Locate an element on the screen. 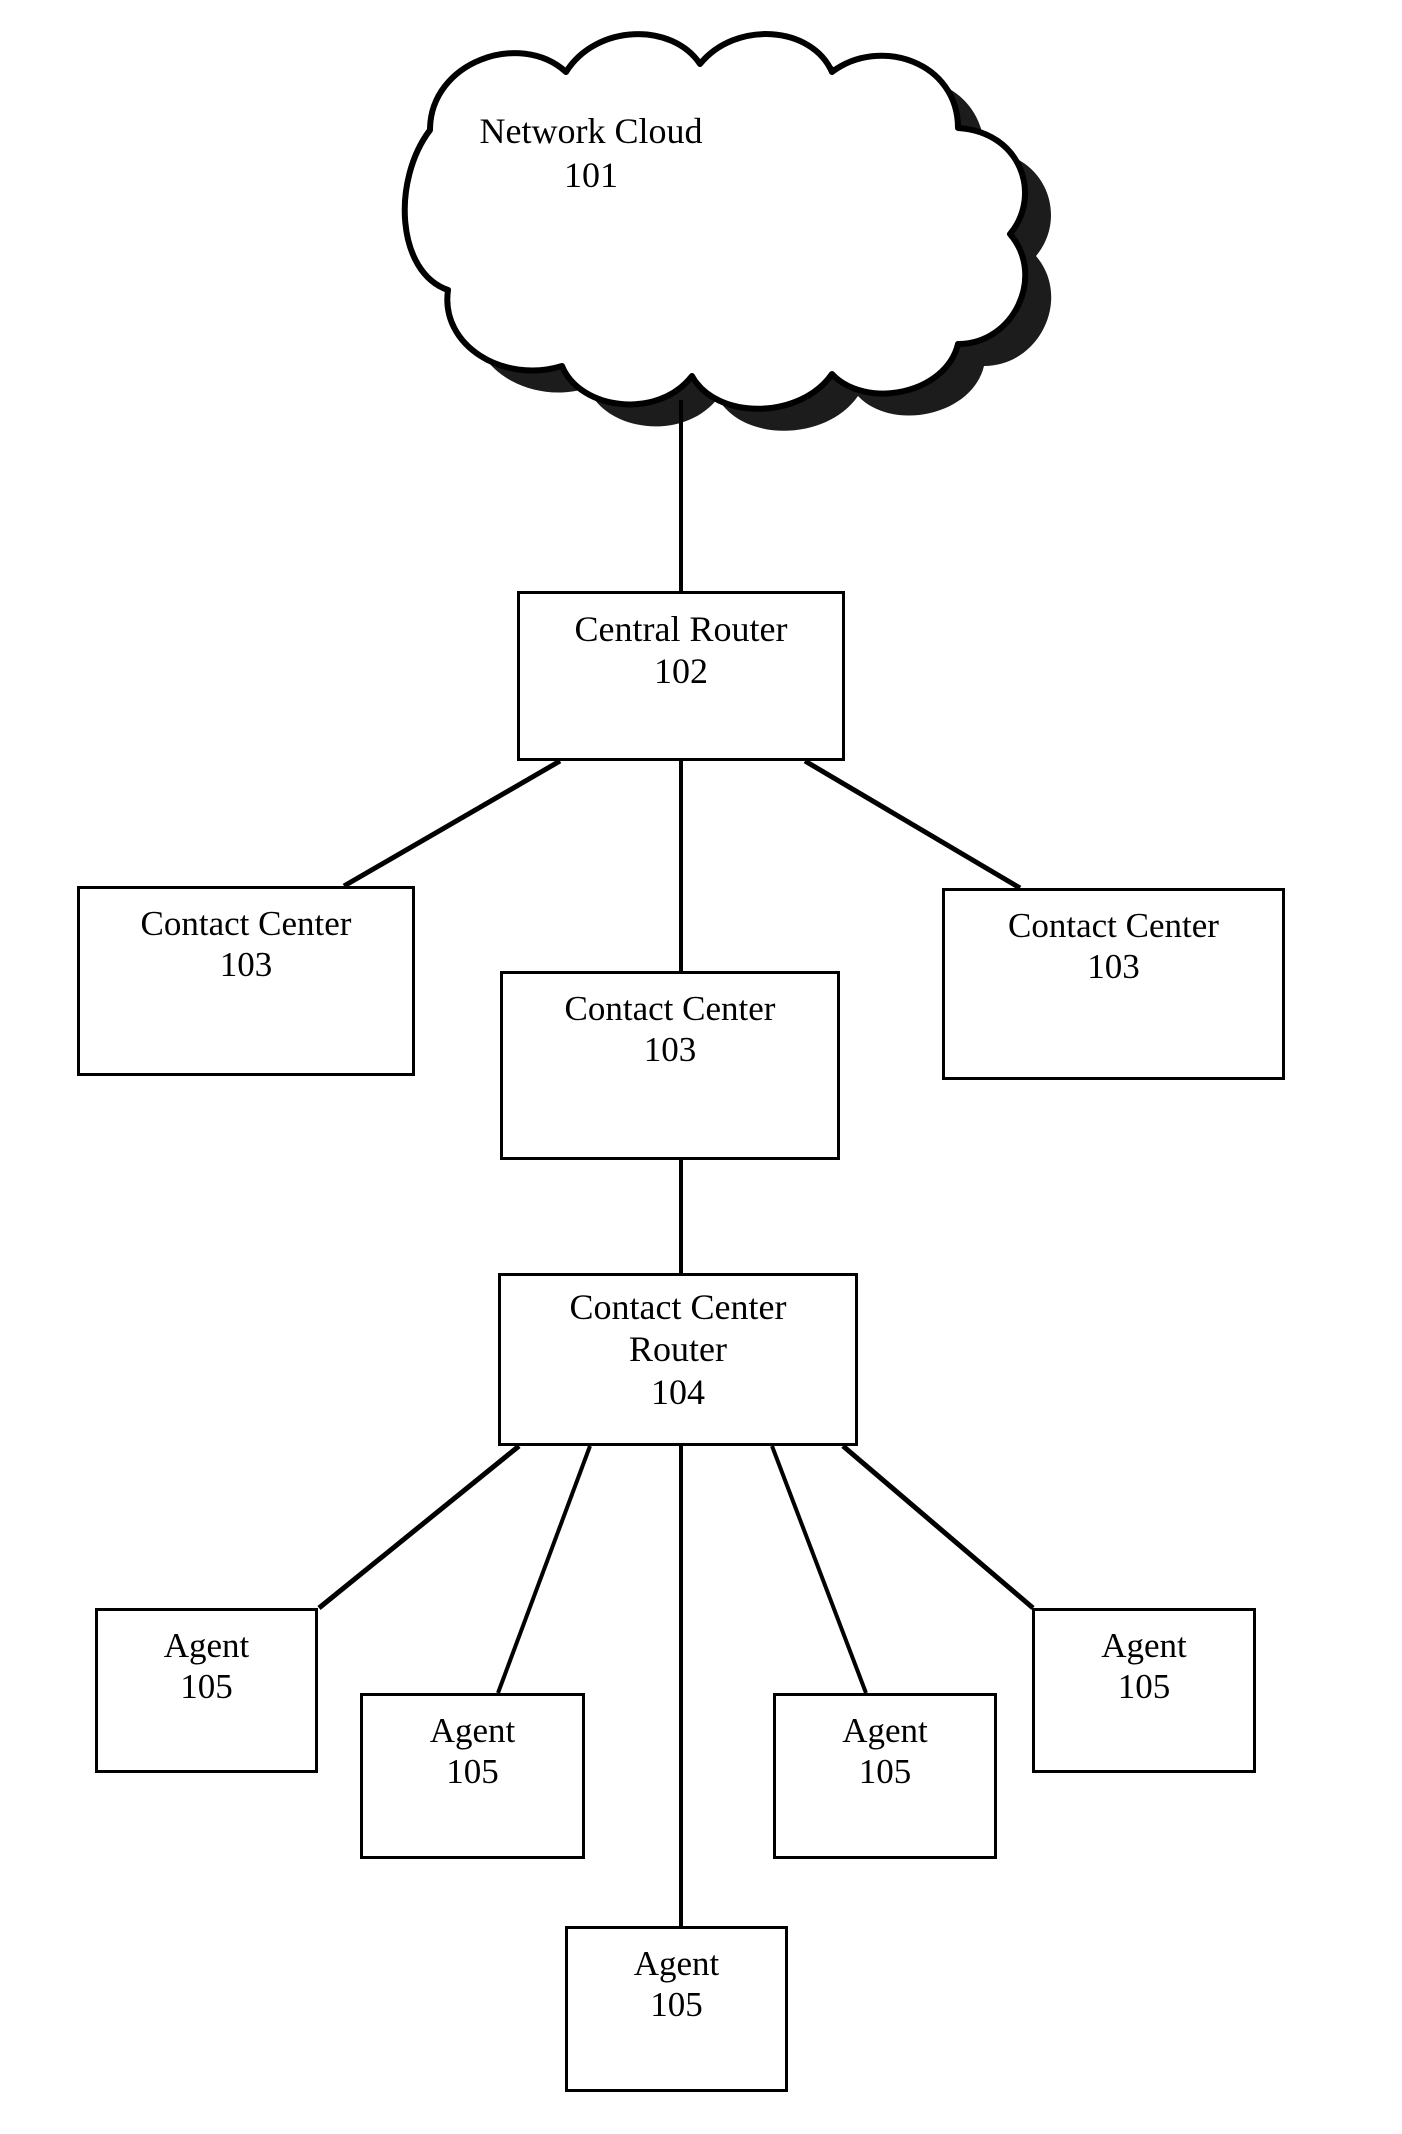 Image resolution: width=1402 pixels, height=2134 pixels. agent-5-node: Agent 105 is located at coordinates (1144, 1690).